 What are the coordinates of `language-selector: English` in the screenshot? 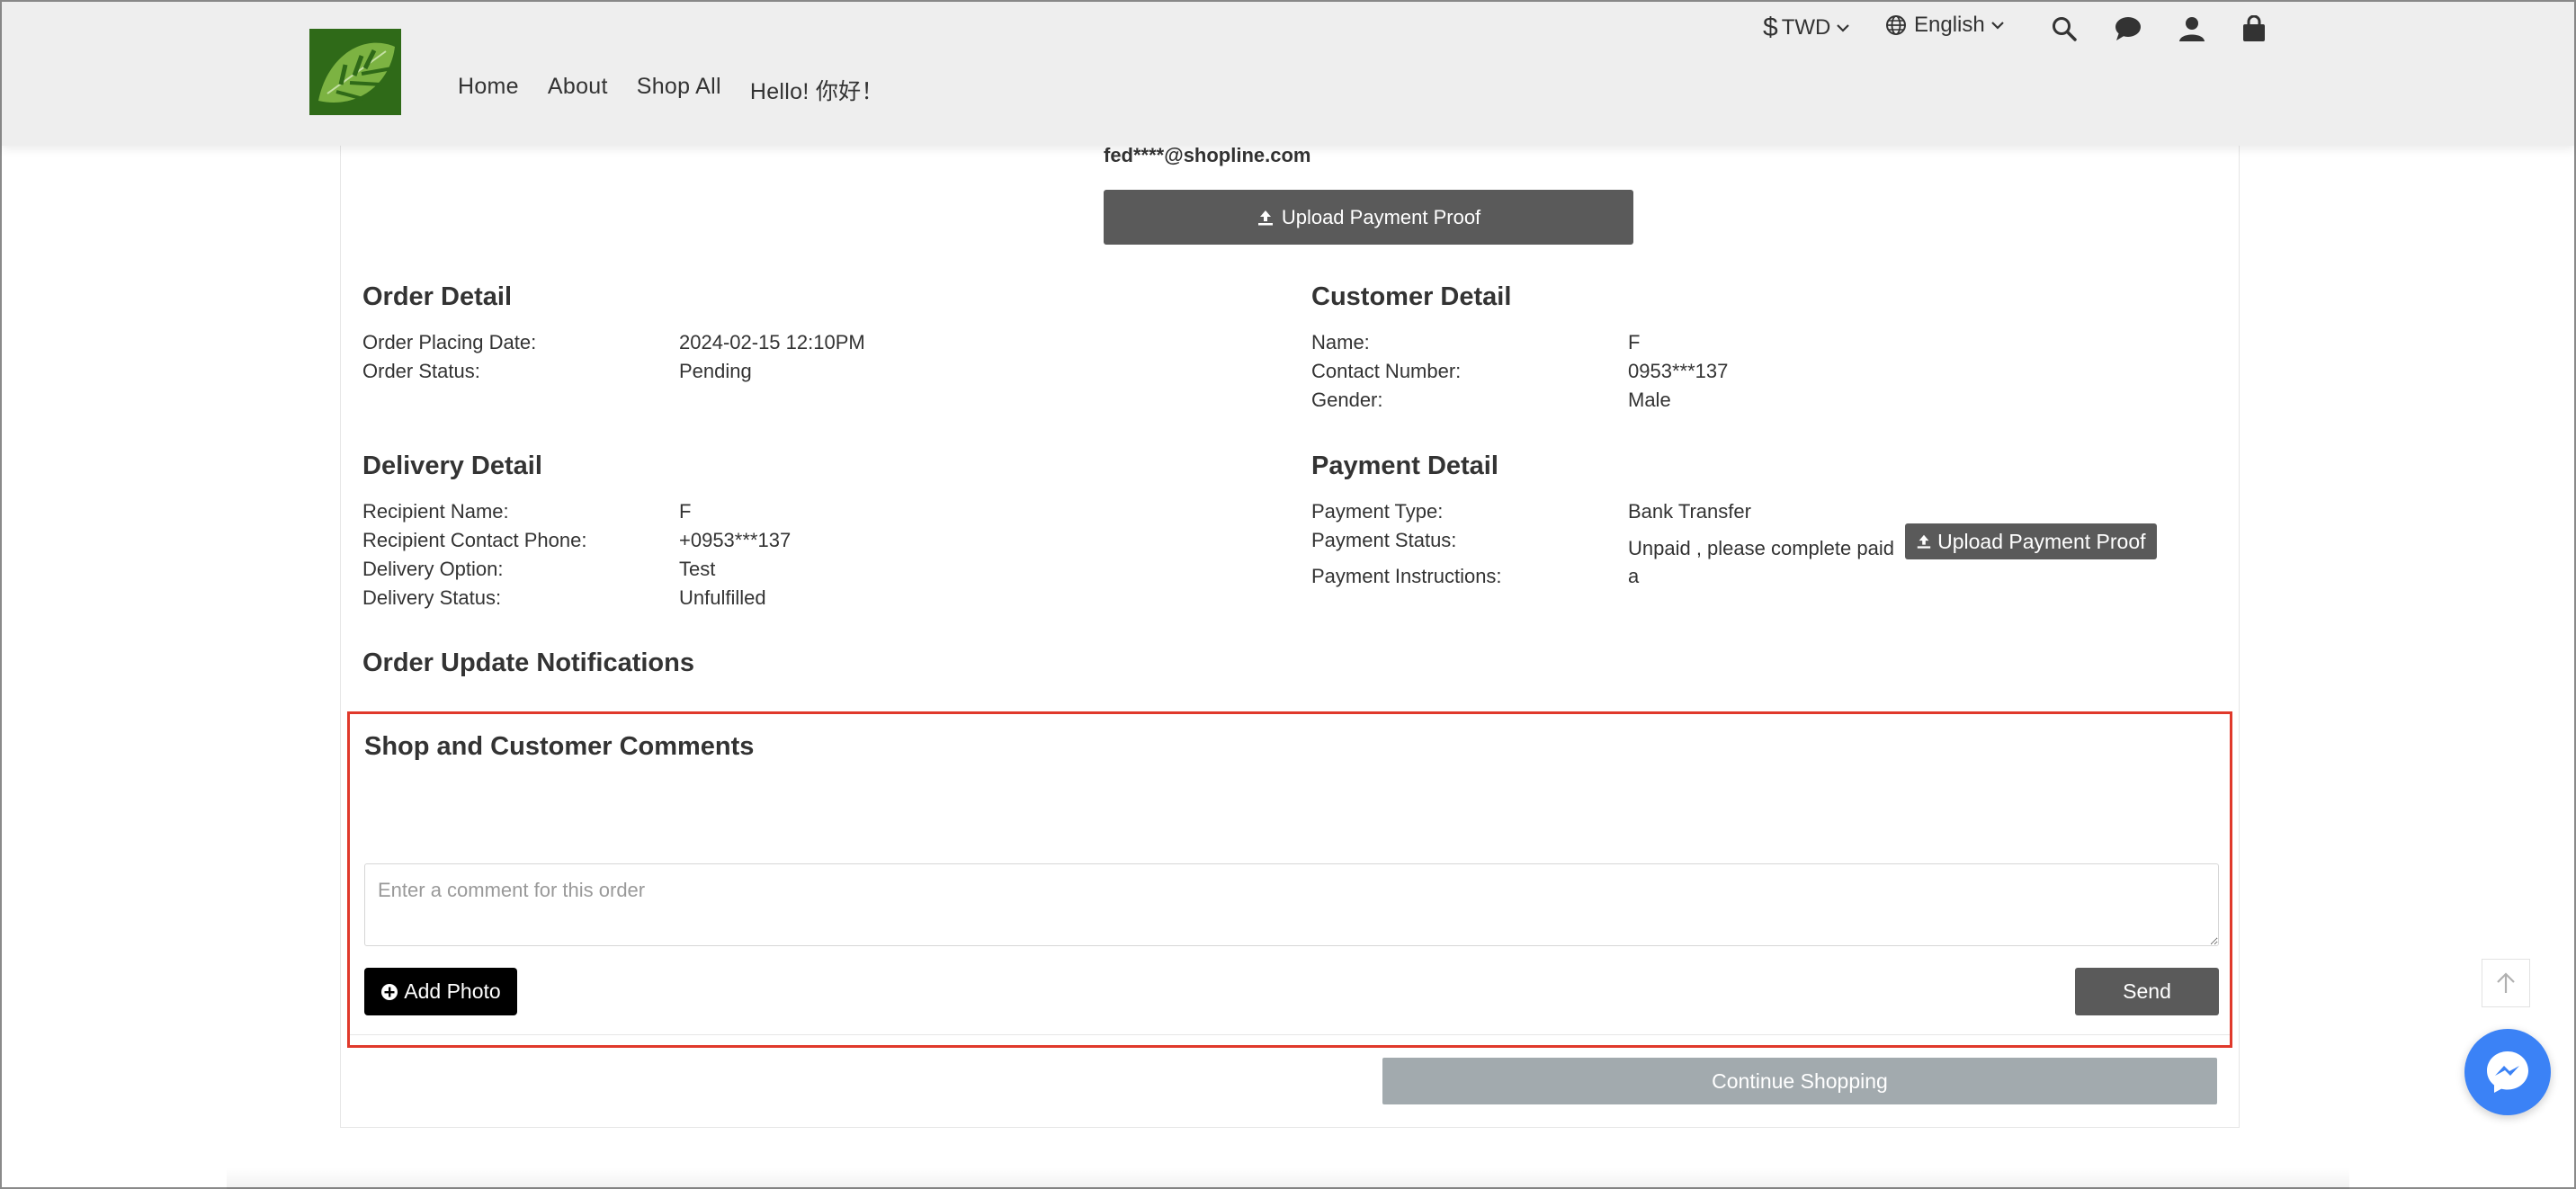 It's located at (1945, 25).